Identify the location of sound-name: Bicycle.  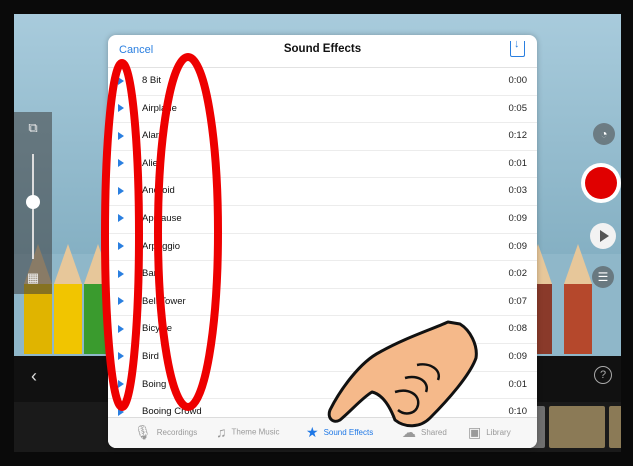
(157, 329).